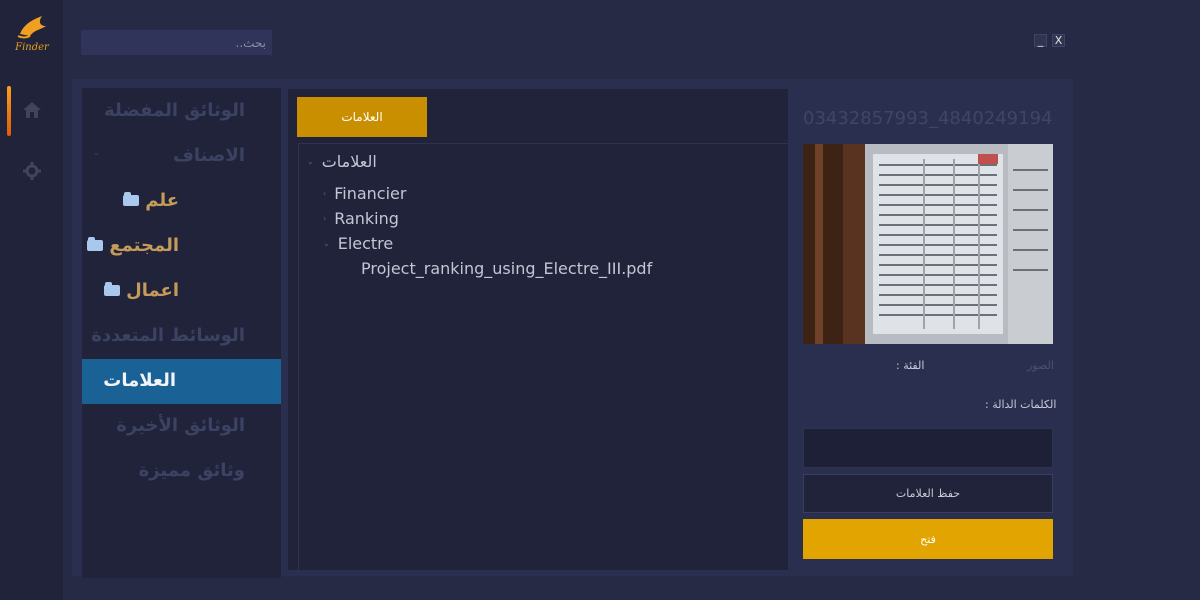 This screenshot has height=600, width=1200. I want to click on app-logo: Finder, so click(32, 36).